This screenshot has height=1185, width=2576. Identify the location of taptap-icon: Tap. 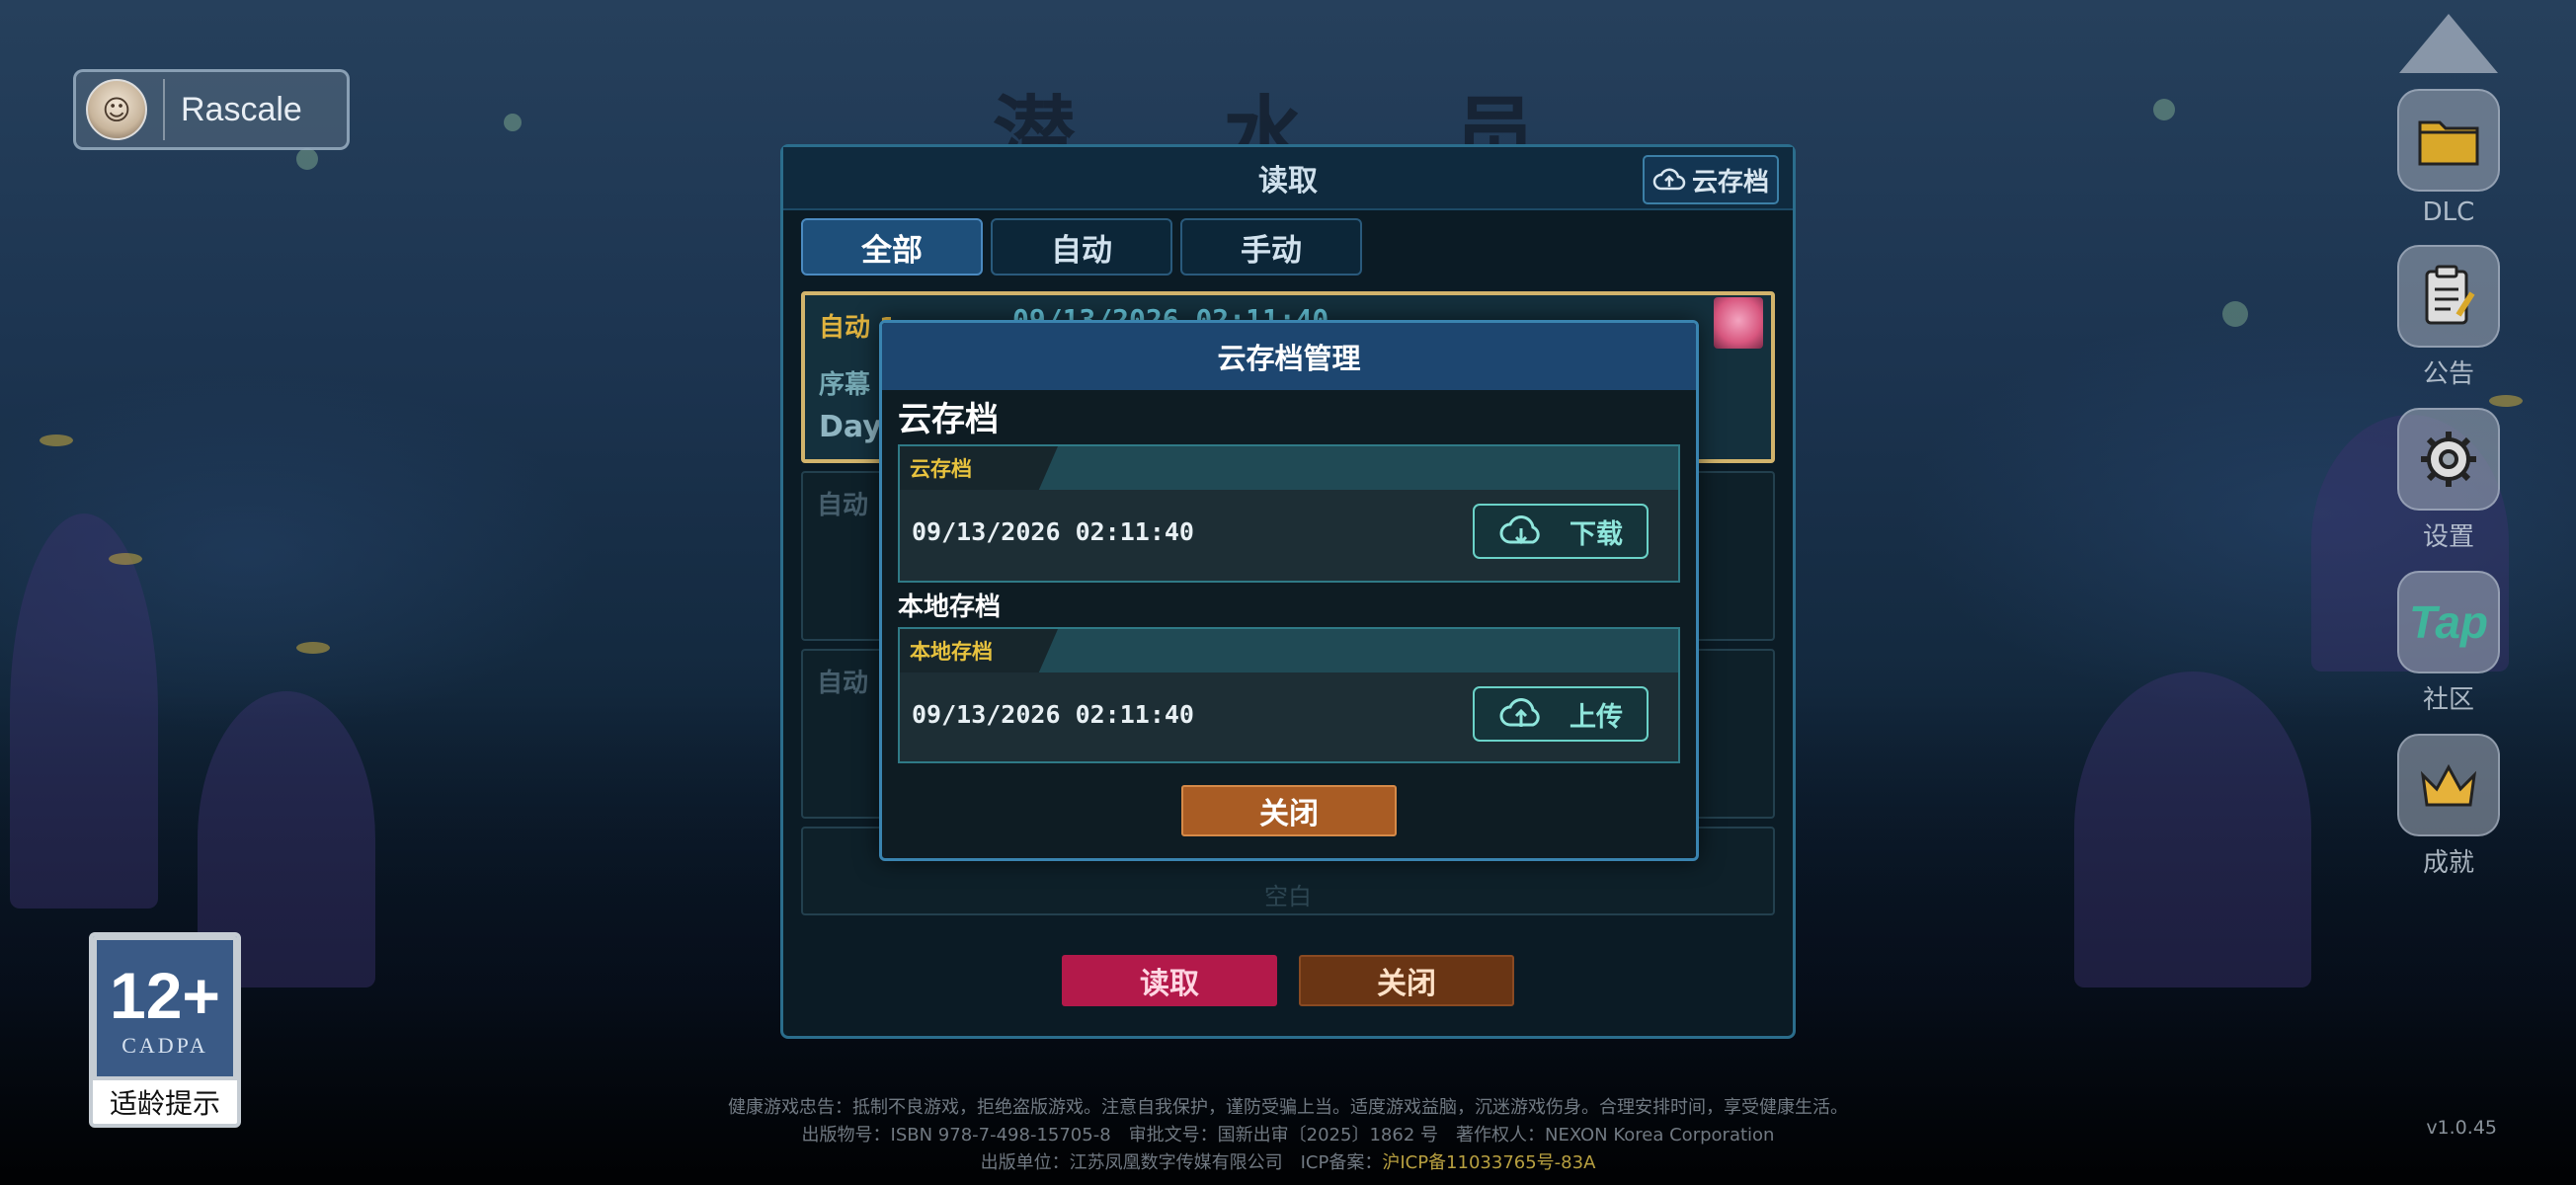
(2448, 622).